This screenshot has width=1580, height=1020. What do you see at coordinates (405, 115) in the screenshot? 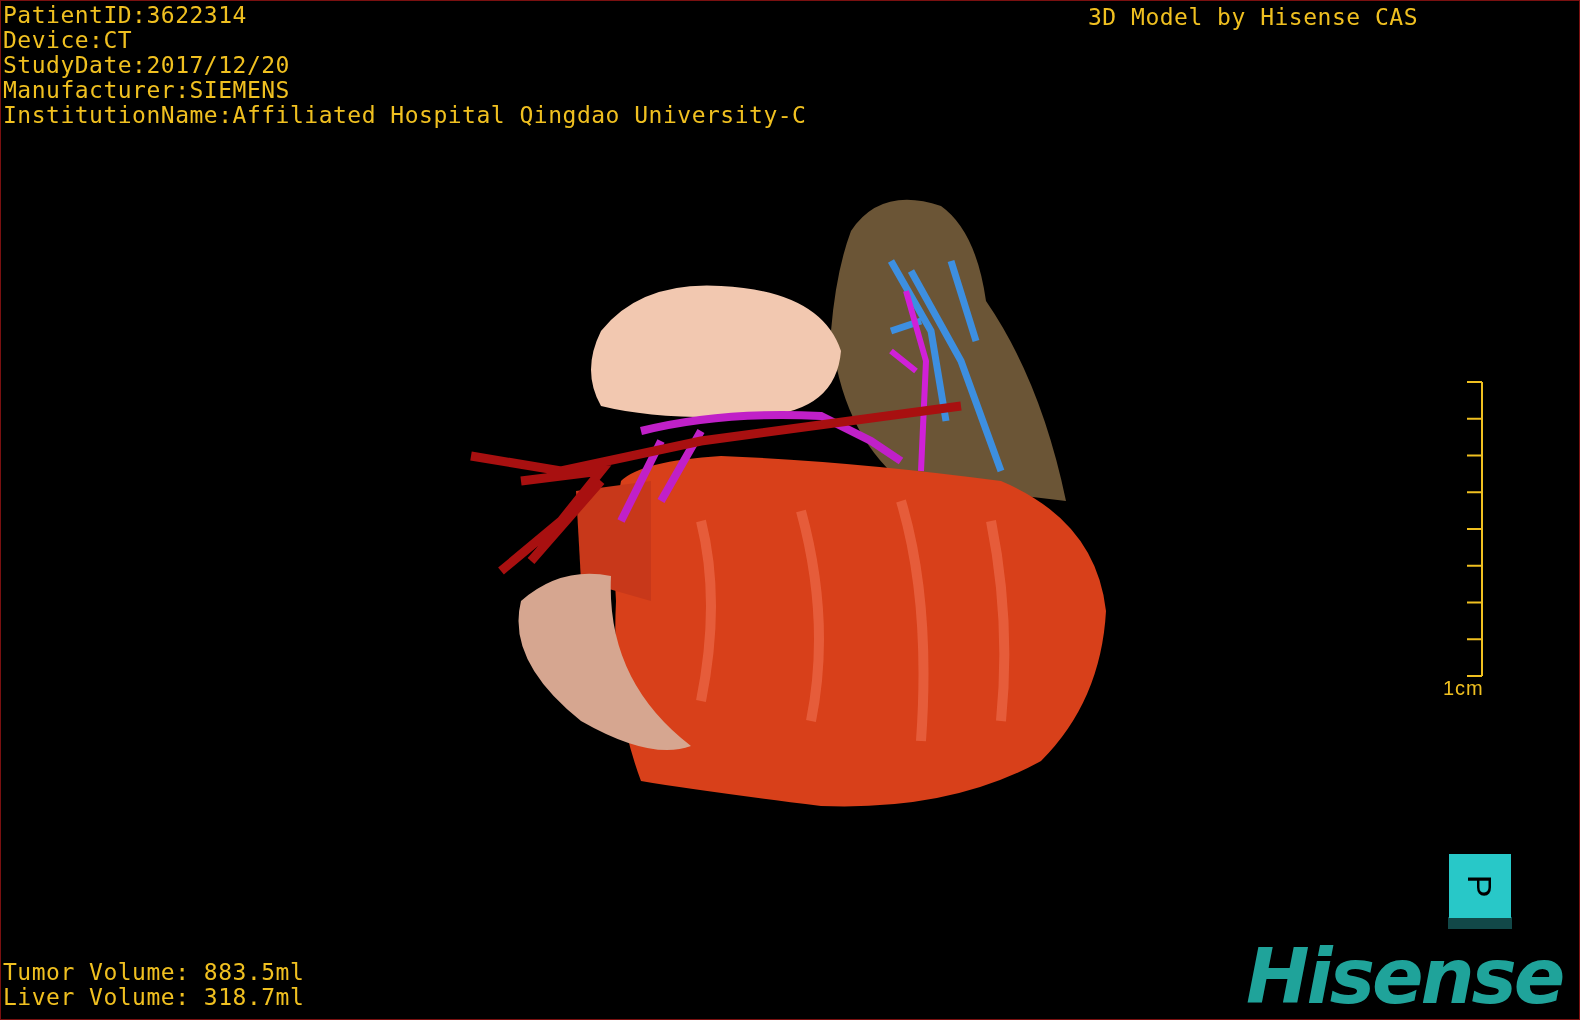
I see `patient-info-line: InstitutionName:Affiliated Hospital Qingdao University-C` at bounding box center [405, 115].